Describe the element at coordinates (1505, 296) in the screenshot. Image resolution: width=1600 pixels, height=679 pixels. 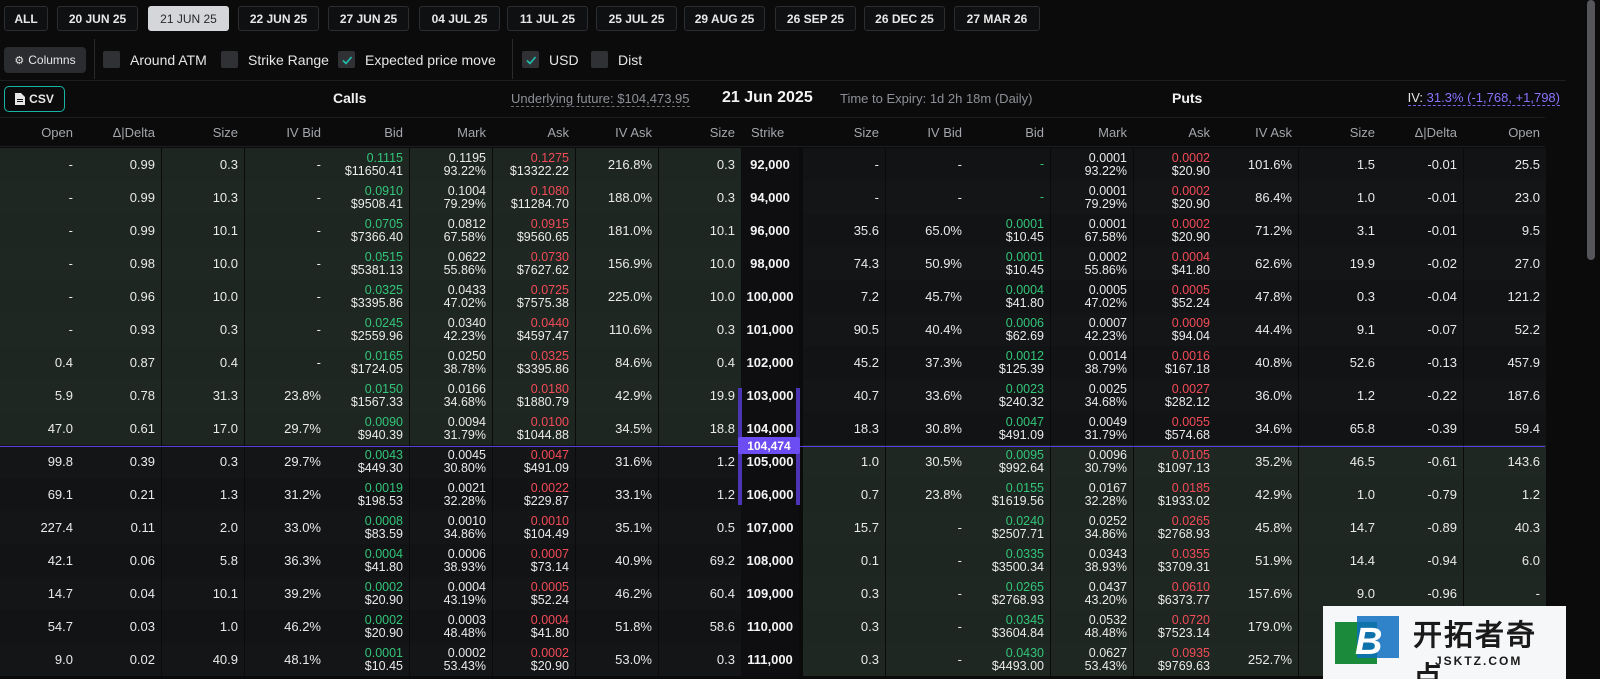
I see `cell-put-8: 121.2` at that location.